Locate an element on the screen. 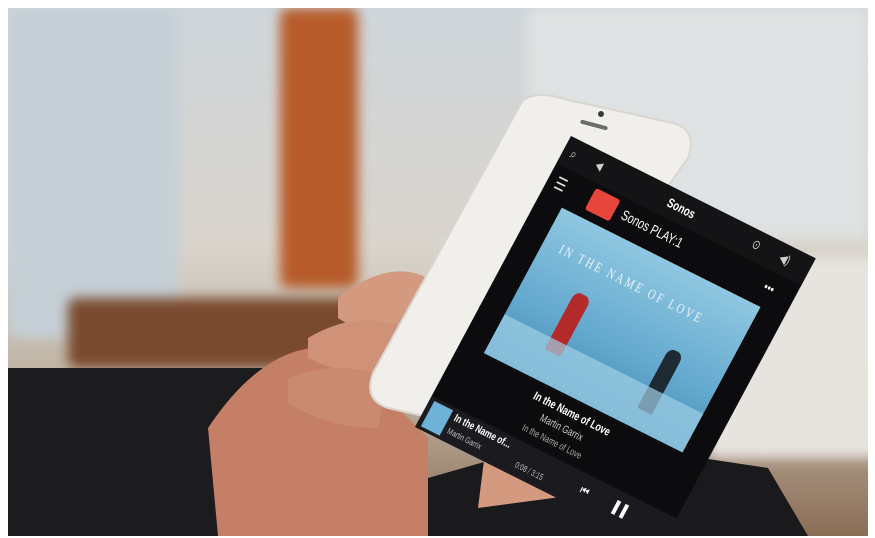 The image size is (875, 538). back-icon: ◀ is located at coordinates (599, 166).